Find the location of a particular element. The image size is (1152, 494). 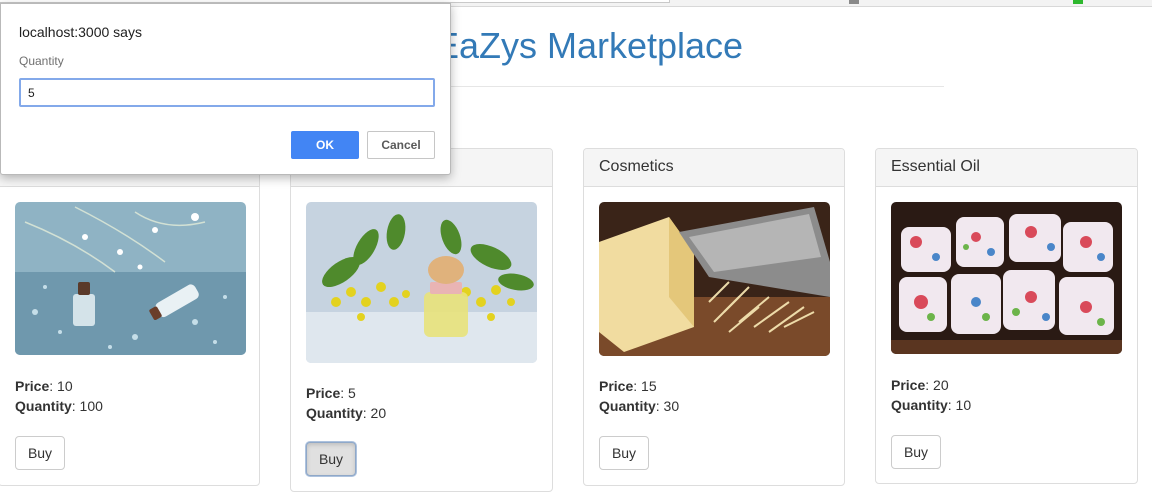

quantity-value: : 20 is located at coordinates (374, 413).